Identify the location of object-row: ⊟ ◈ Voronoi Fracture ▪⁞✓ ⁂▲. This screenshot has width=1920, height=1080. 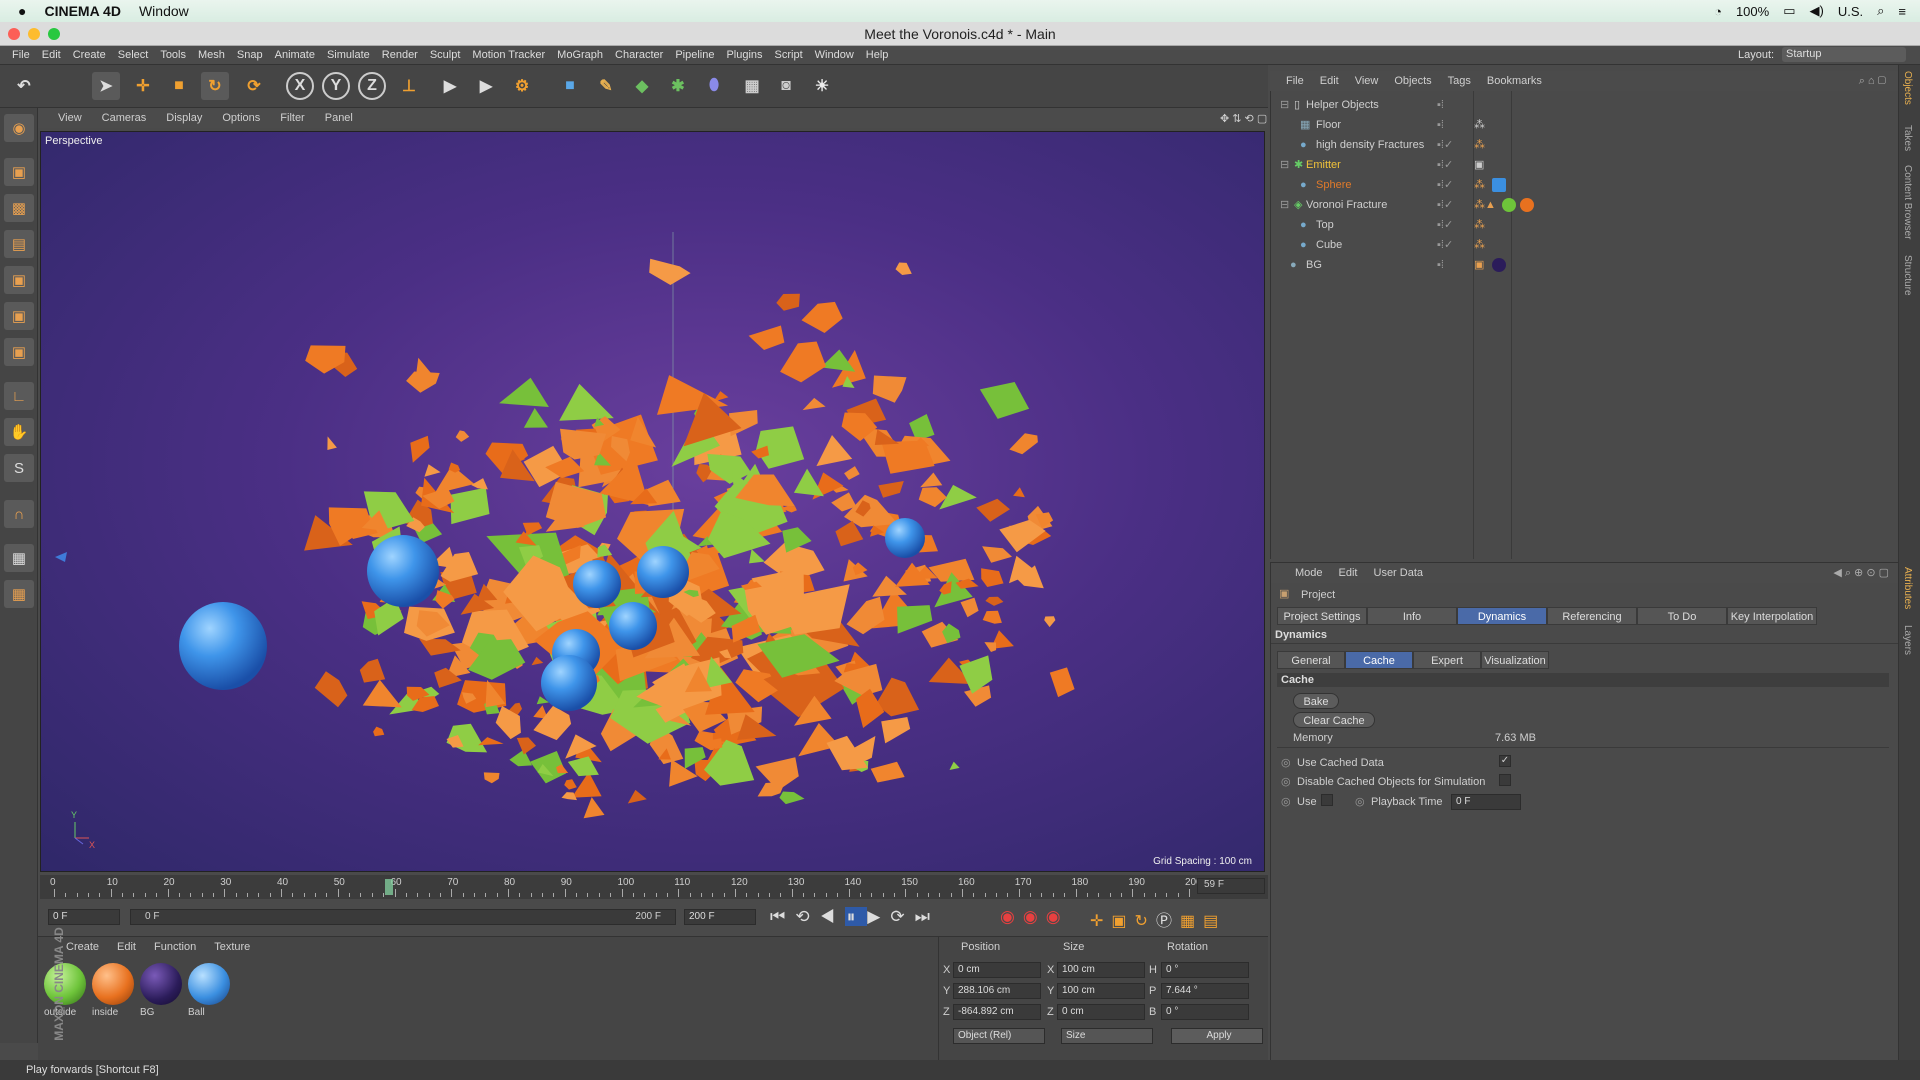
(1580, 205).